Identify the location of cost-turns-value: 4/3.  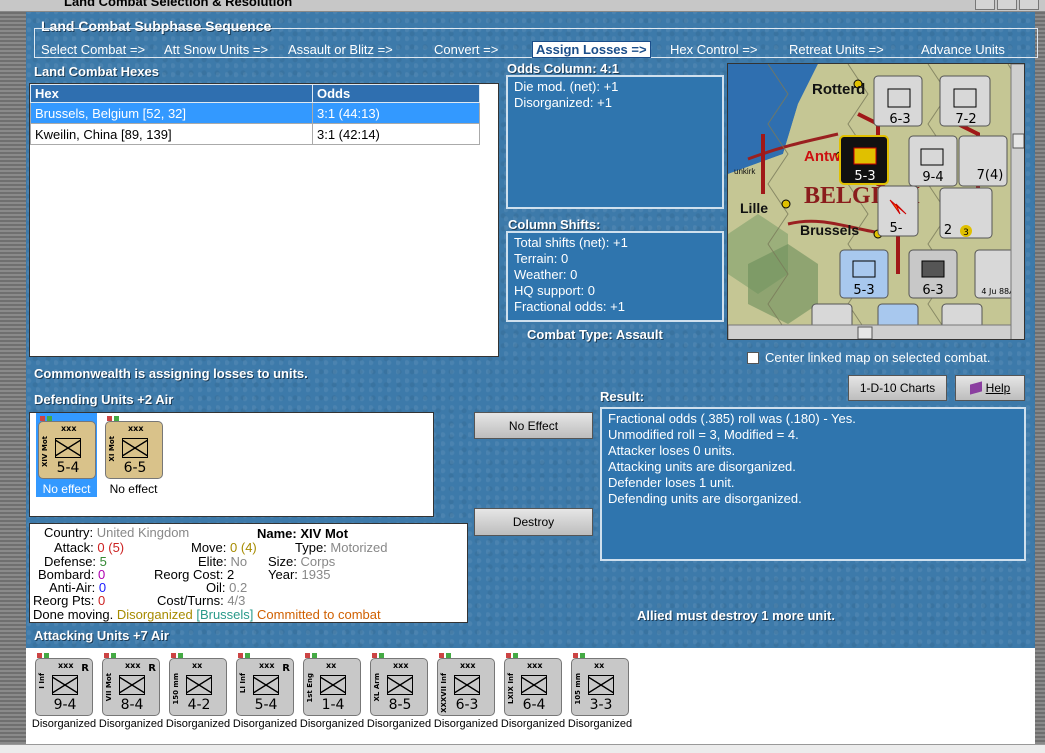
(236, 600).